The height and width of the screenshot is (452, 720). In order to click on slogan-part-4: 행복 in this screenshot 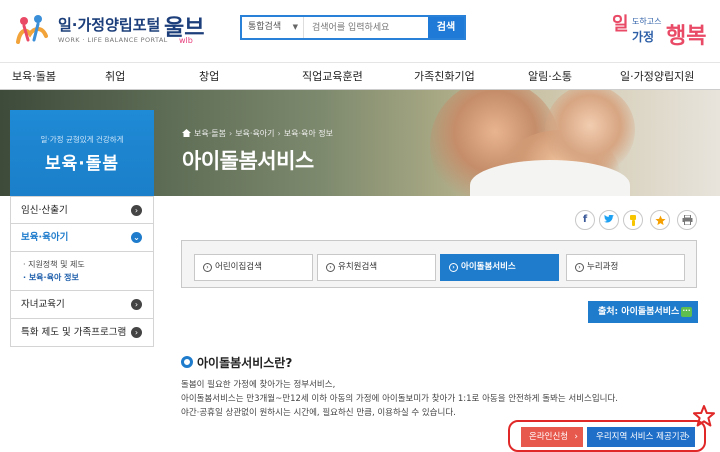, I will do `click(686, 36)`.